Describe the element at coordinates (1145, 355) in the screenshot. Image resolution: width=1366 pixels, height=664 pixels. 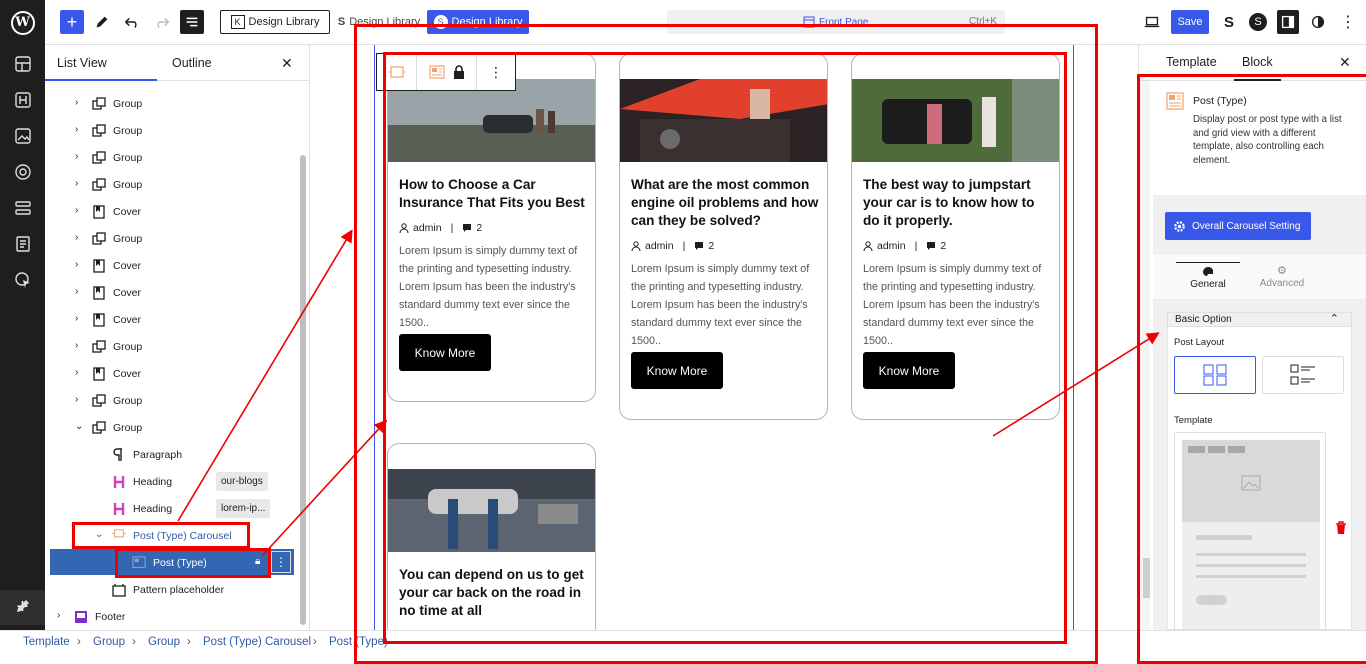
I see `settings-scrollbar` at that location.